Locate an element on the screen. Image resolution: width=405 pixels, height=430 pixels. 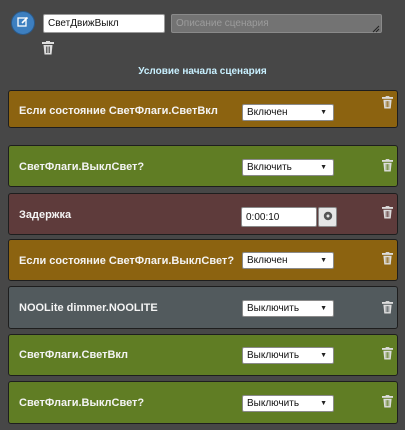
scenario-description-input is located at coordinates (276, 23).